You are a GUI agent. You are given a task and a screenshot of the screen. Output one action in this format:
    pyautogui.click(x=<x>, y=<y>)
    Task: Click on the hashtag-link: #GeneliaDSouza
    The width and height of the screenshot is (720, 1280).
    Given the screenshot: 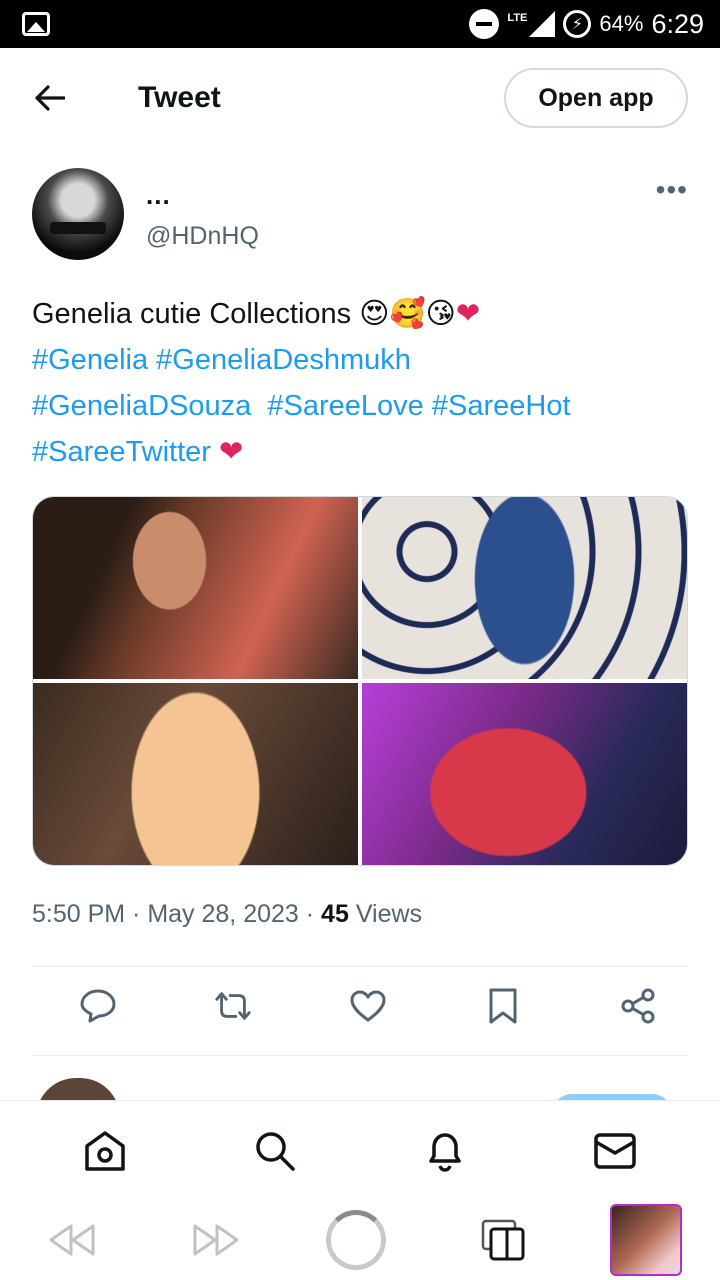 What is the action you would take?
    pyautogui.click(x=141, y=406)
    